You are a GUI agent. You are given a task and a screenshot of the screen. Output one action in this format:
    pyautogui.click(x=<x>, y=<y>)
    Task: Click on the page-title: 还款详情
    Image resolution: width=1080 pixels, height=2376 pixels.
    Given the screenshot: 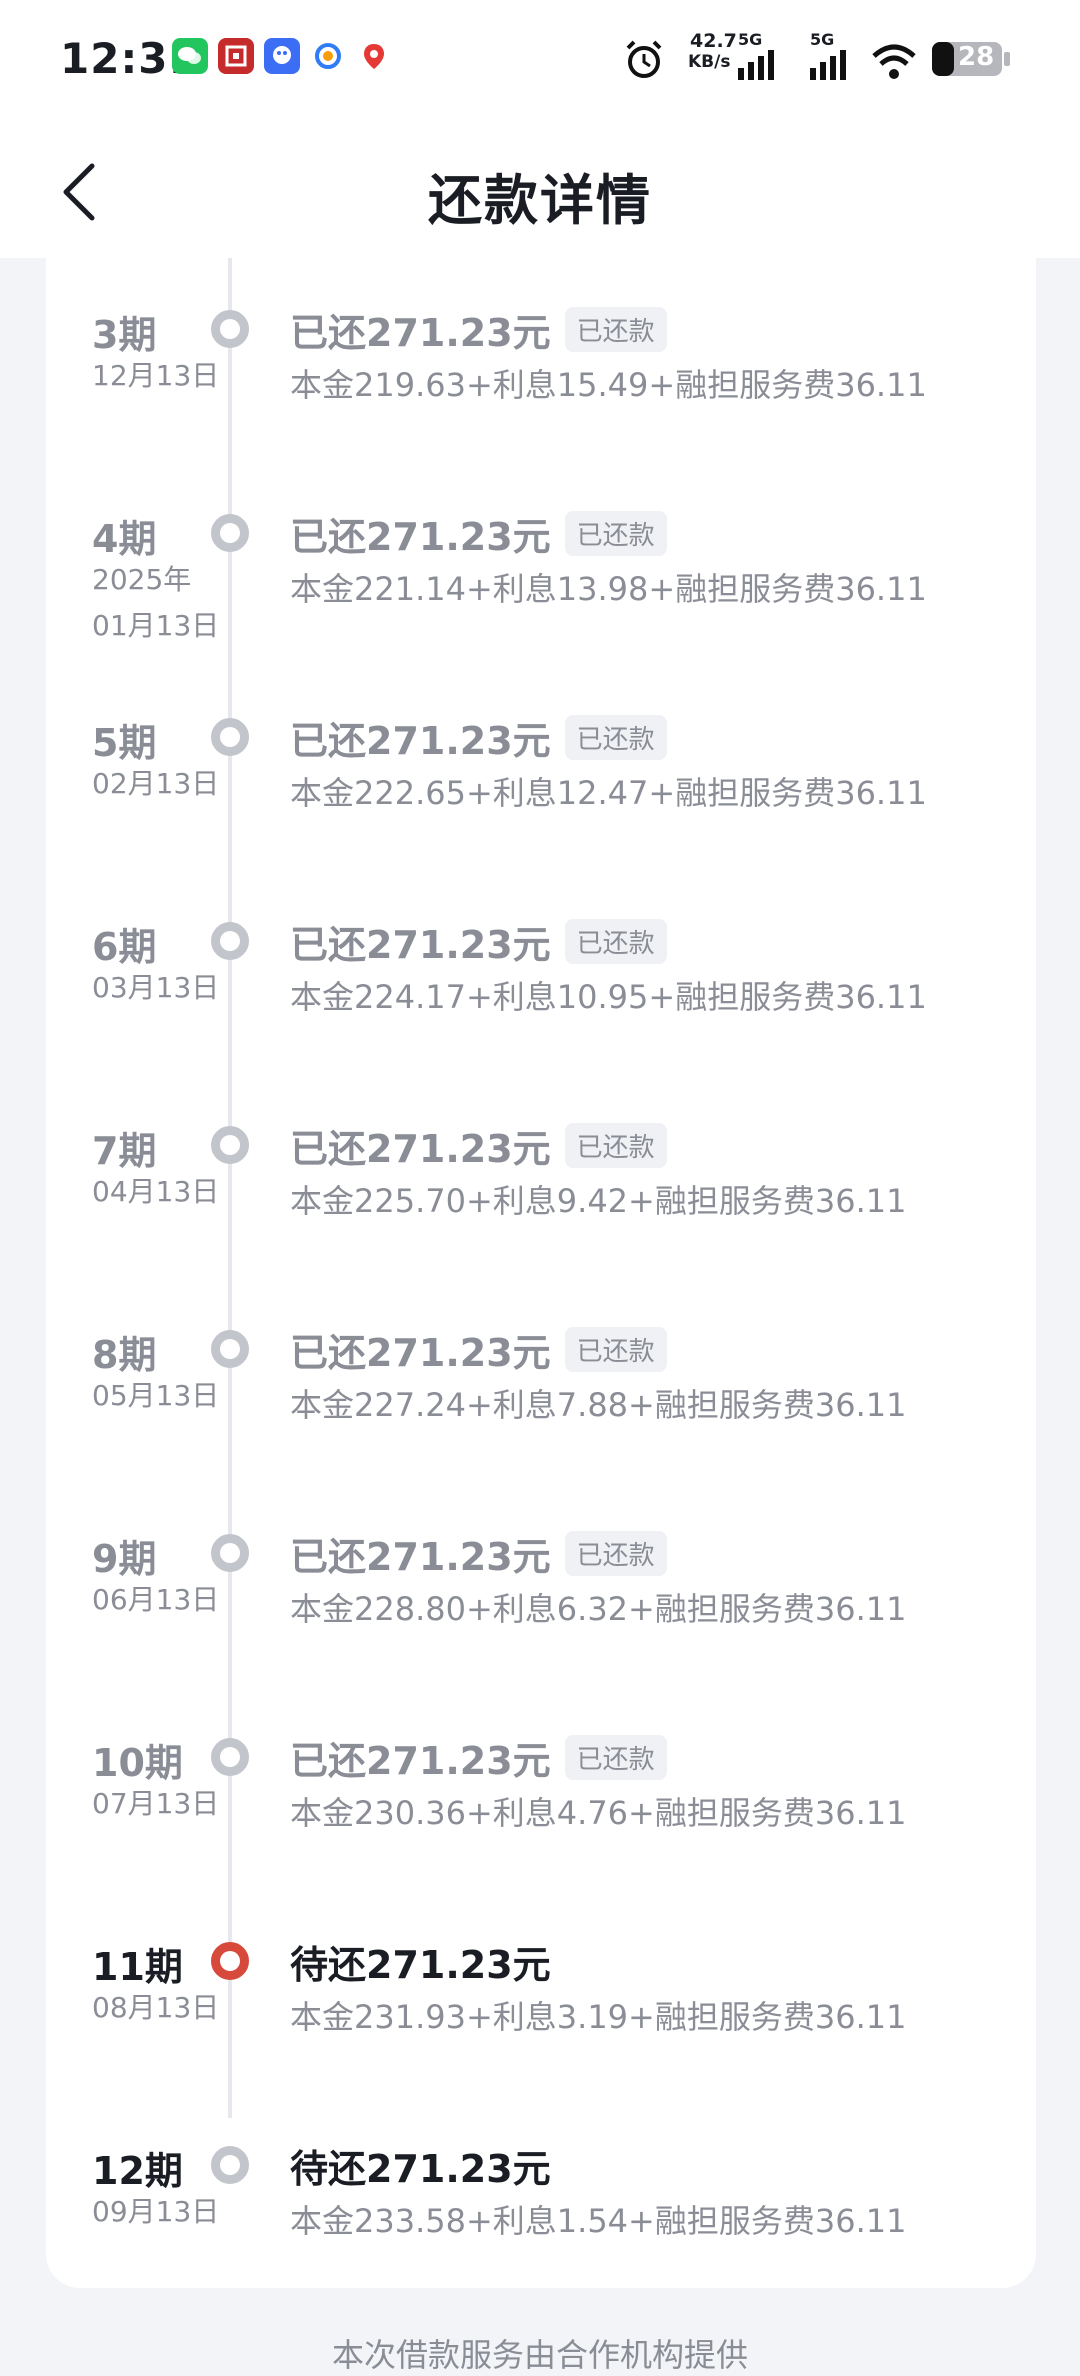 What is the action you would take?
    pyautogui.click(x=540, y=200)
    